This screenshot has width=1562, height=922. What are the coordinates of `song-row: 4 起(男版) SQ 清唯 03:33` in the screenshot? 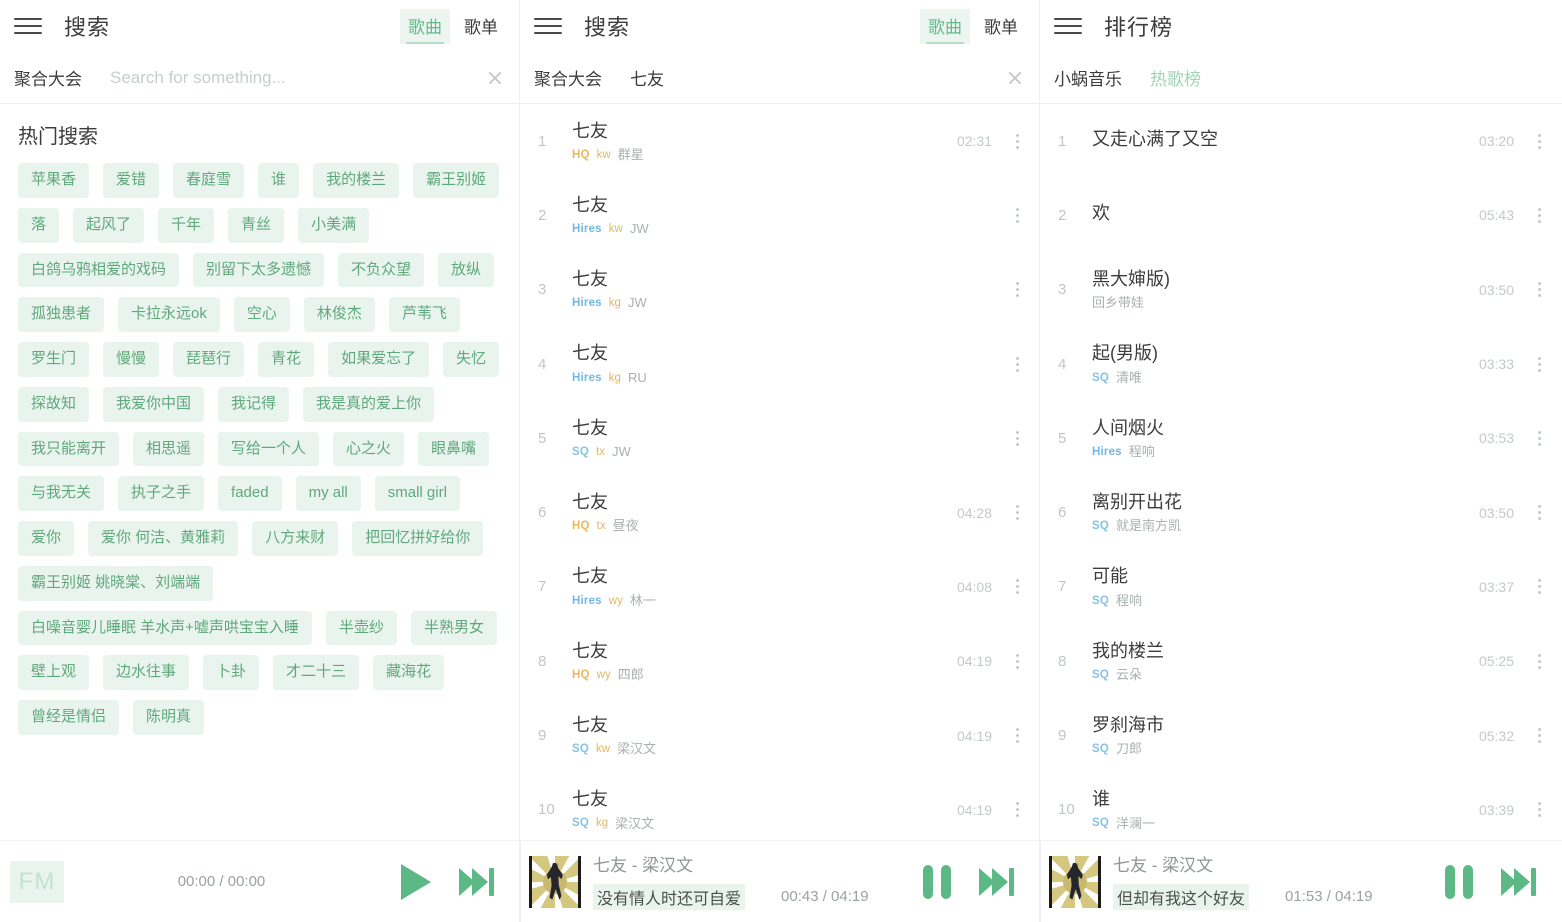 It's located at (1301, 364).